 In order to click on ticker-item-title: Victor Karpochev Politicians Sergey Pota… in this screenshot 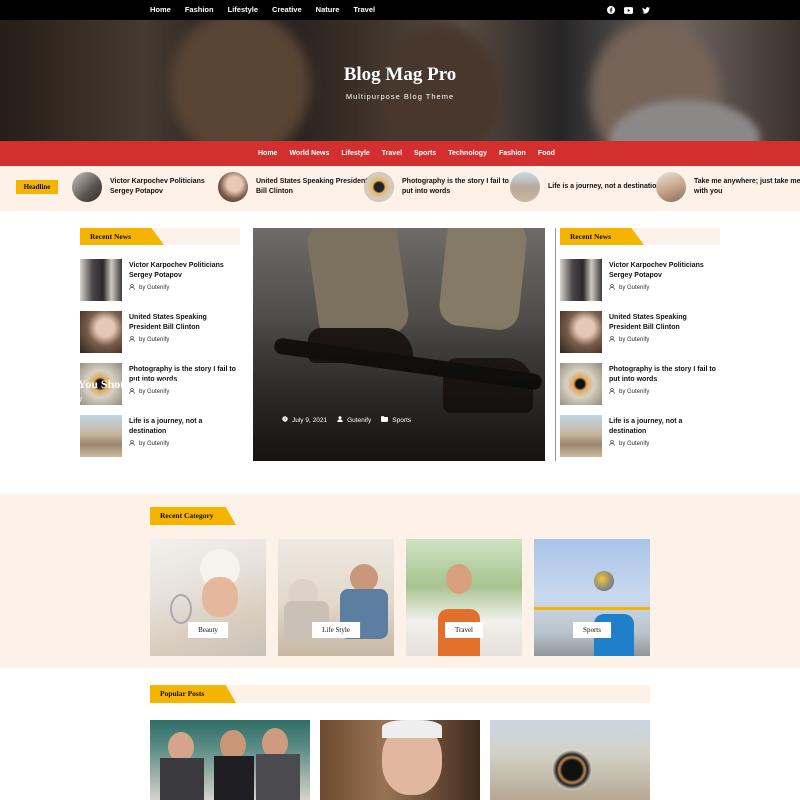, I will do `click(157, 186)`.